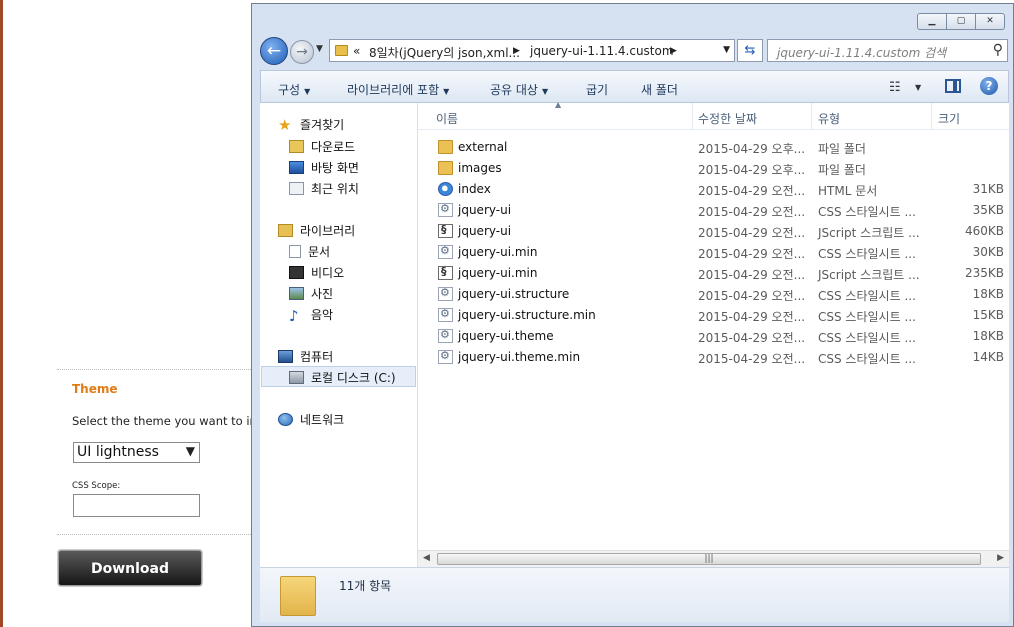 This screenshot has height=627, width=1014. I want to click on documents-icon, so click(295, 251).